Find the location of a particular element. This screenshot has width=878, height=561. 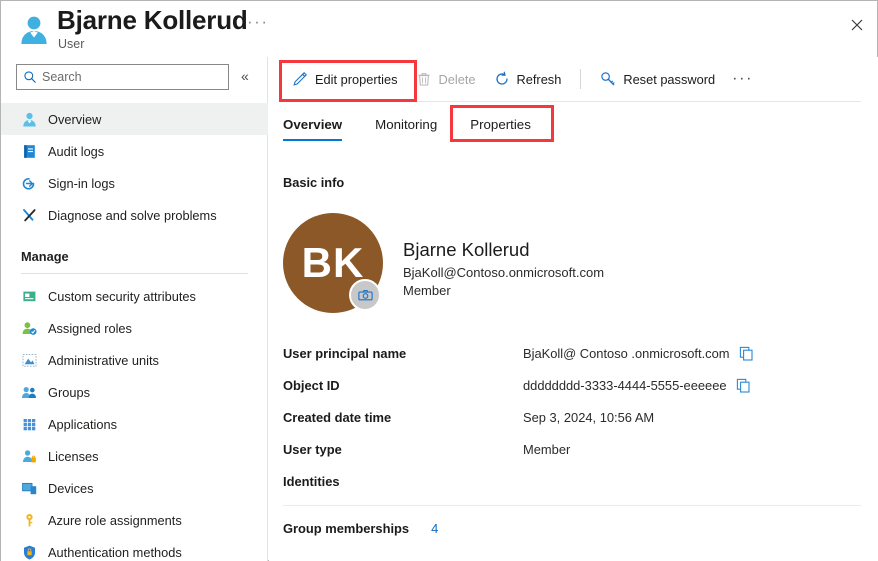

tab-overview: Overview is located at coordinates (313, 126).